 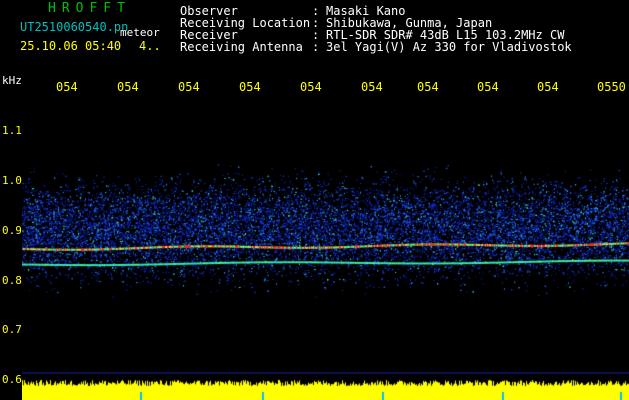 What do you see at coordinates (611, 87) in the screenshot?
I see `x-tick: 0550` at bounding box center [611, 87].